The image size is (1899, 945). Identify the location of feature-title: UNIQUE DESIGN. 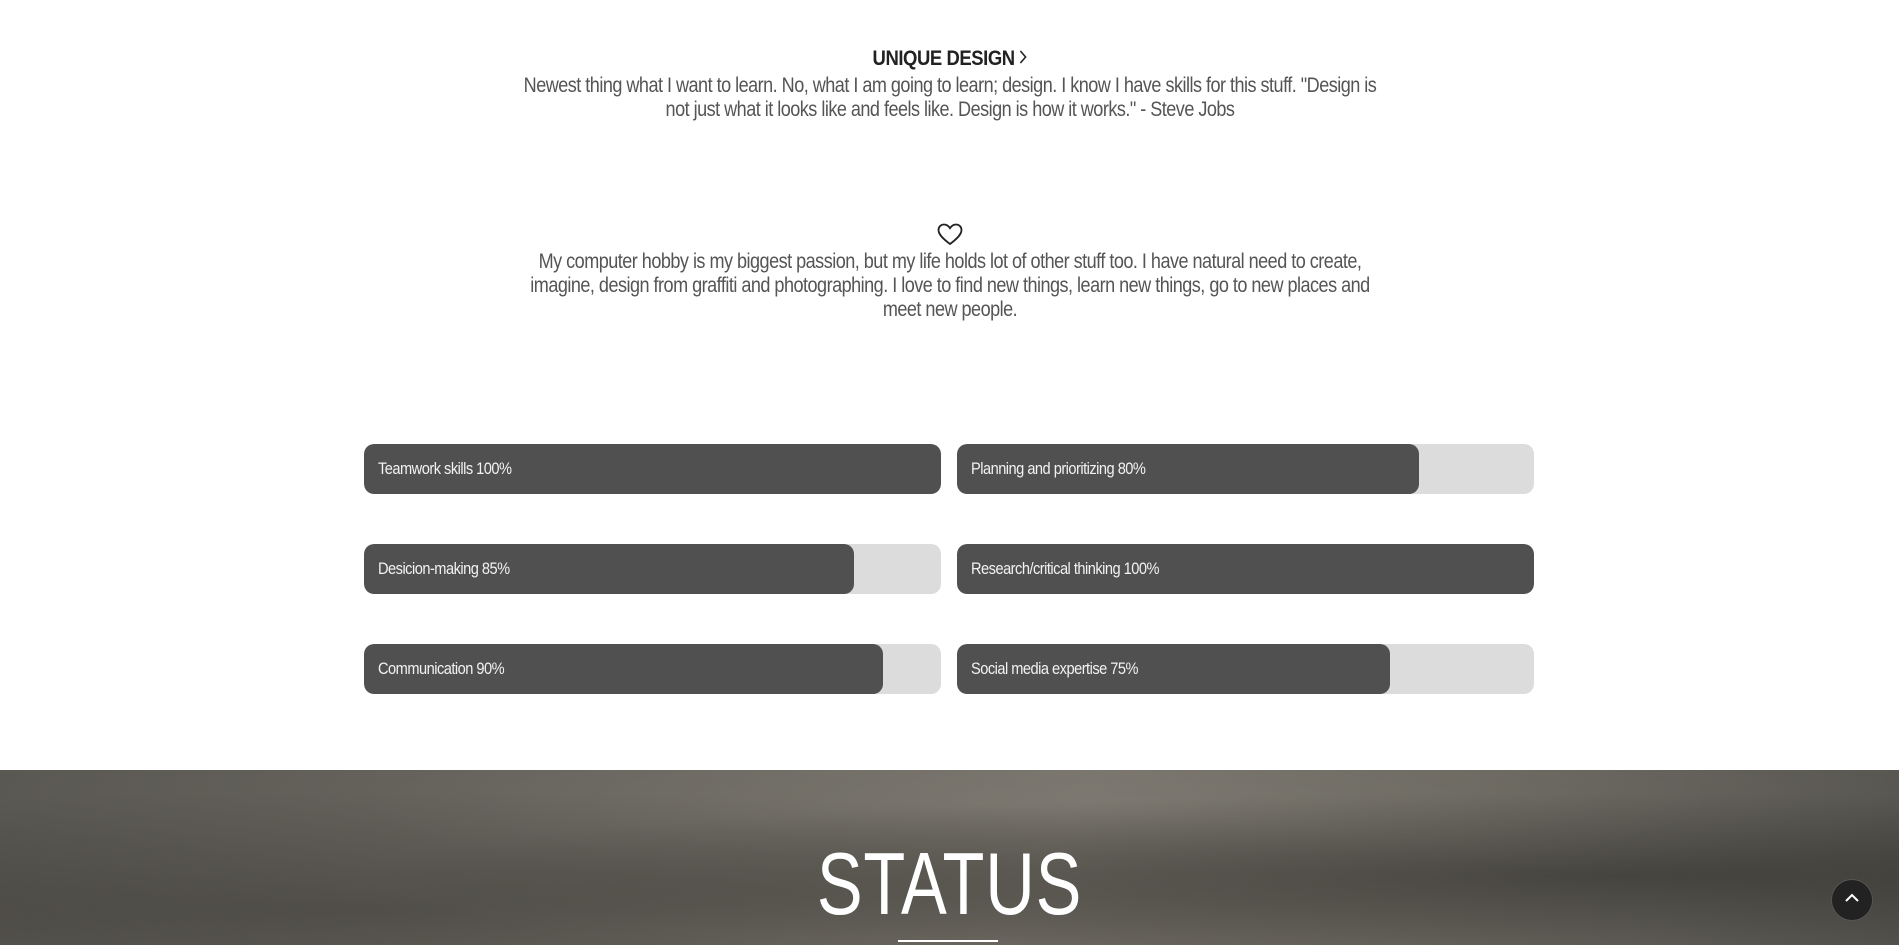
(949, 59).